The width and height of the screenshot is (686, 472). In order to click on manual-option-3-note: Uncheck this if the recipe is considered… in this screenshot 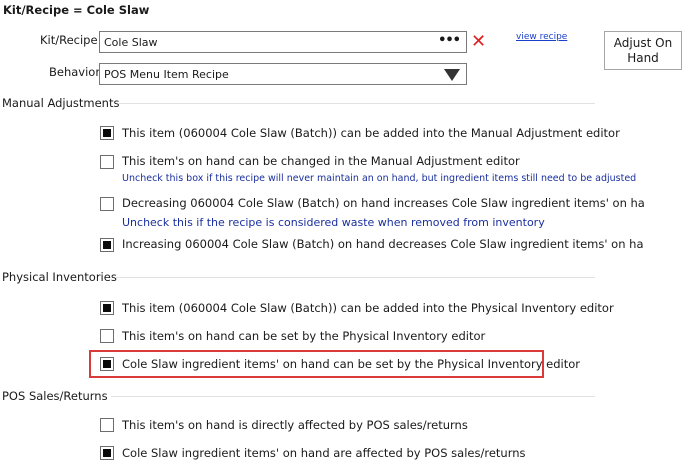, I will do `click(333, 222)`.